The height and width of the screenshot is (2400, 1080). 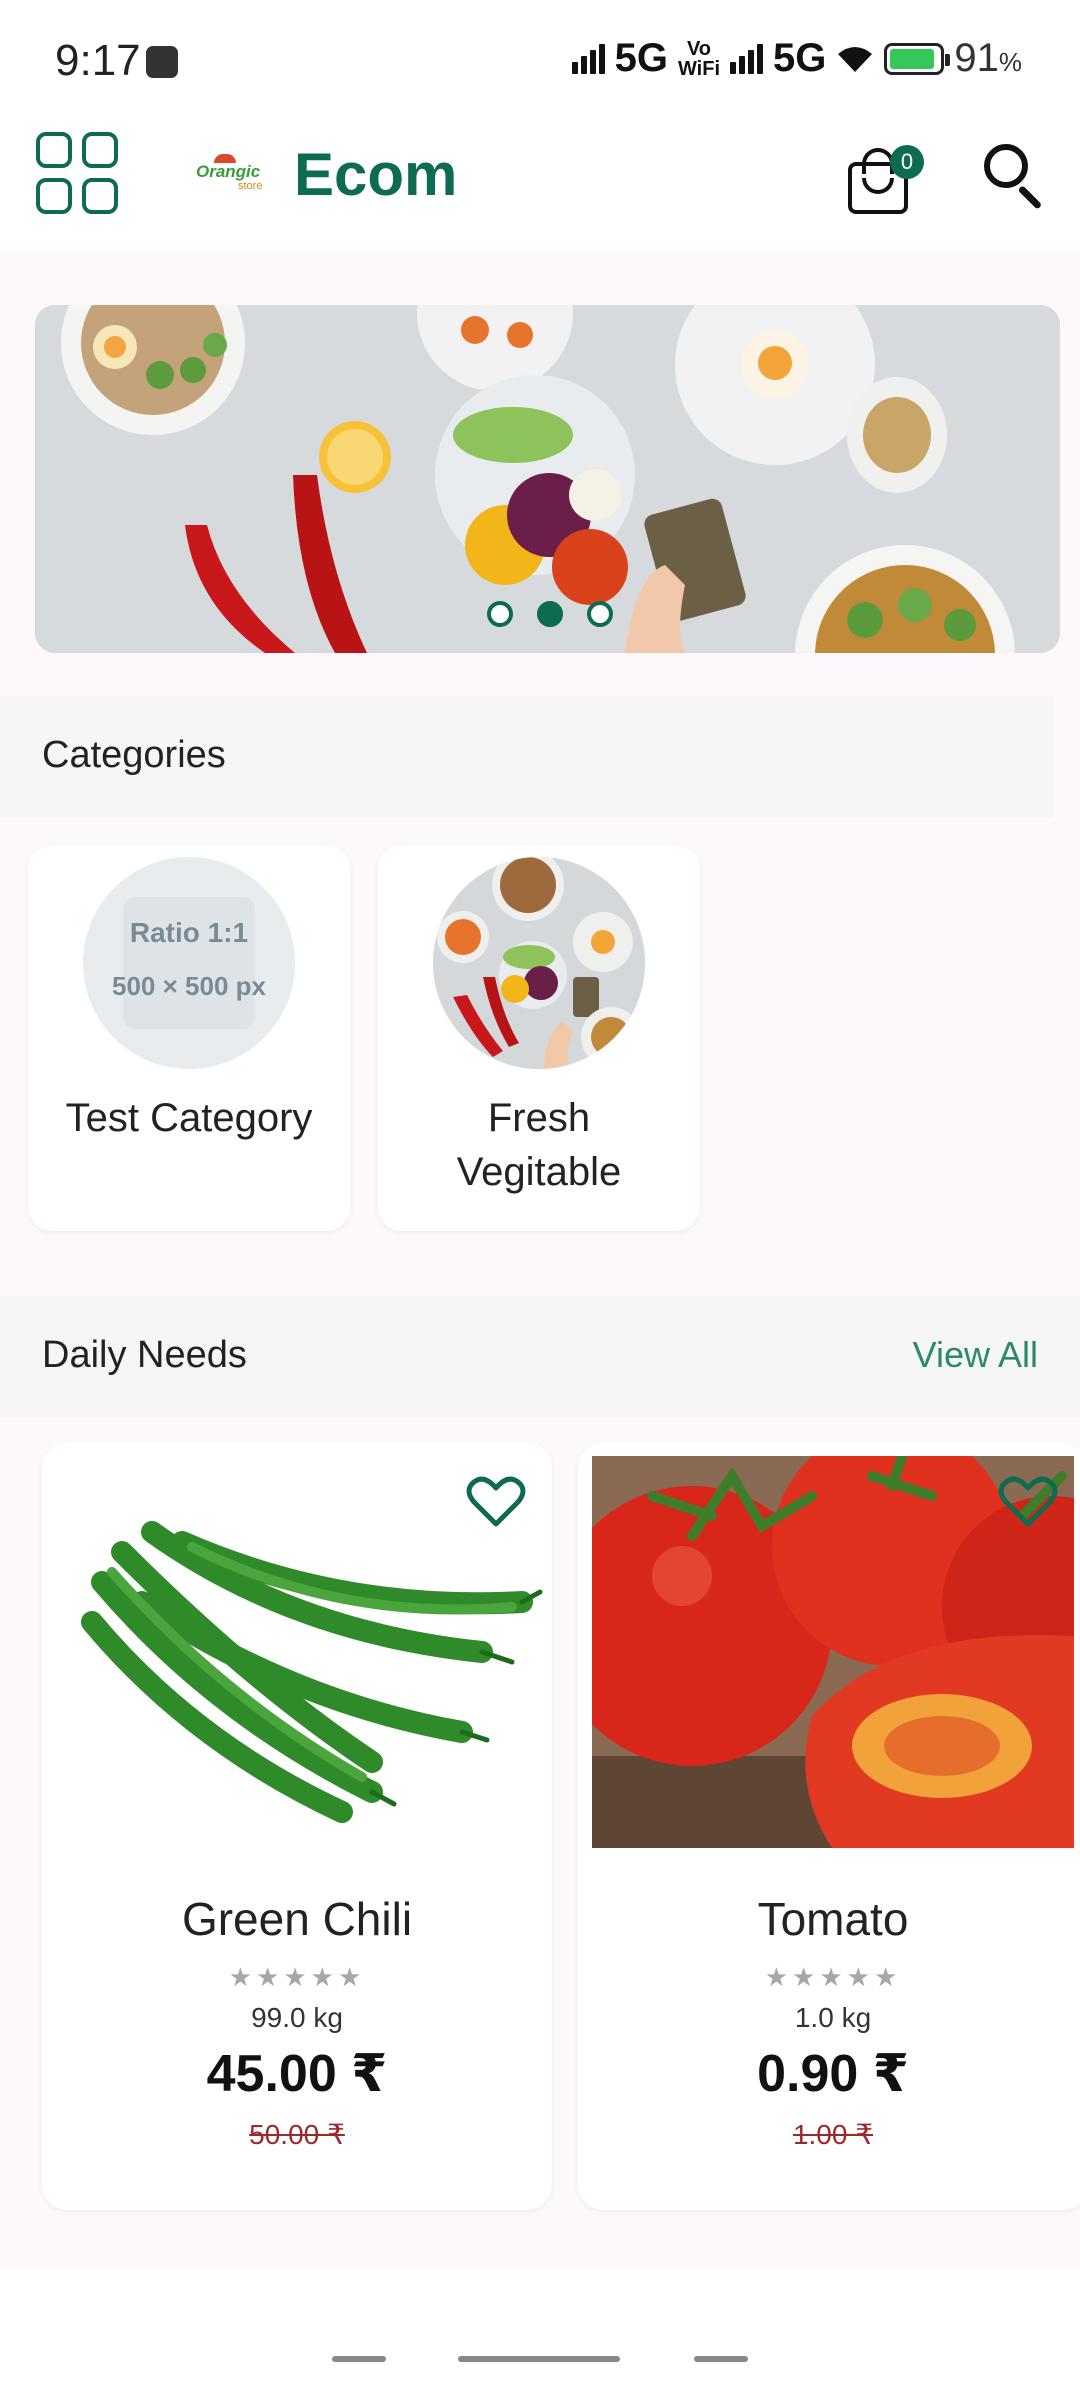 I want to click on signal-icon, so click(x=588, y=58).